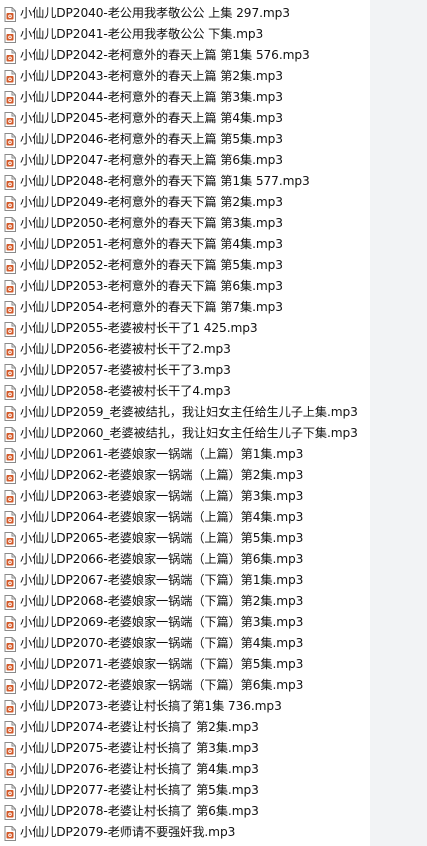 The height and width of the screenshot is (846, 427). Describe the element at coordinates (185, 622) in the screenshot. I see `file-row: 小仙儿DP2069-老婆娘家一锅端（下篇）第3集.mp3` at that location.